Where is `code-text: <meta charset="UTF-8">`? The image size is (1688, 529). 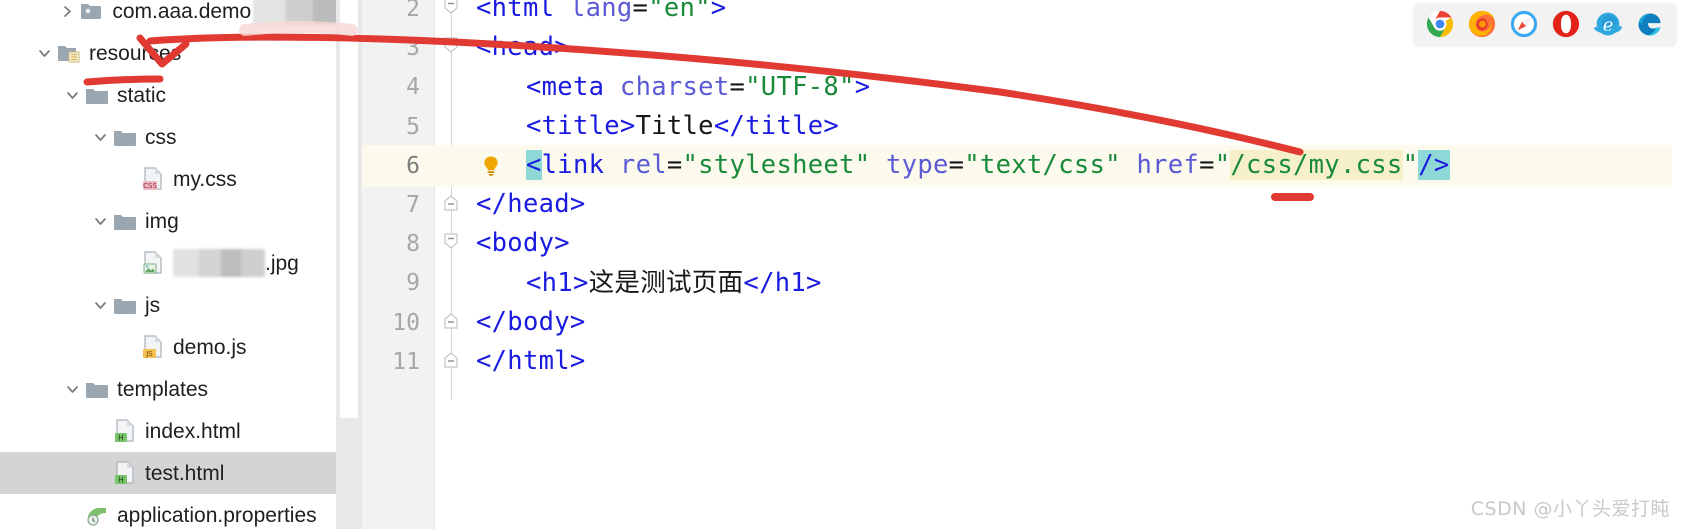 code-text: <meta charset="UTF-8"> is located at coordinates (694, 86).